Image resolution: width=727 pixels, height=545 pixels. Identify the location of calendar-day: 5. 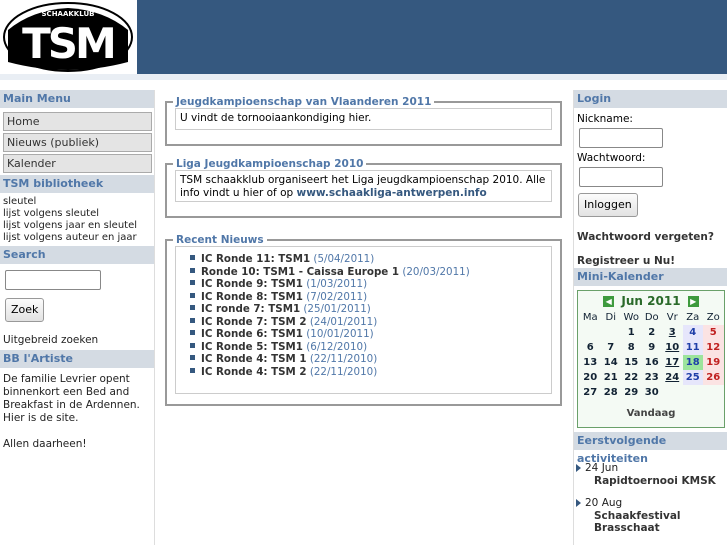
(713, 332).